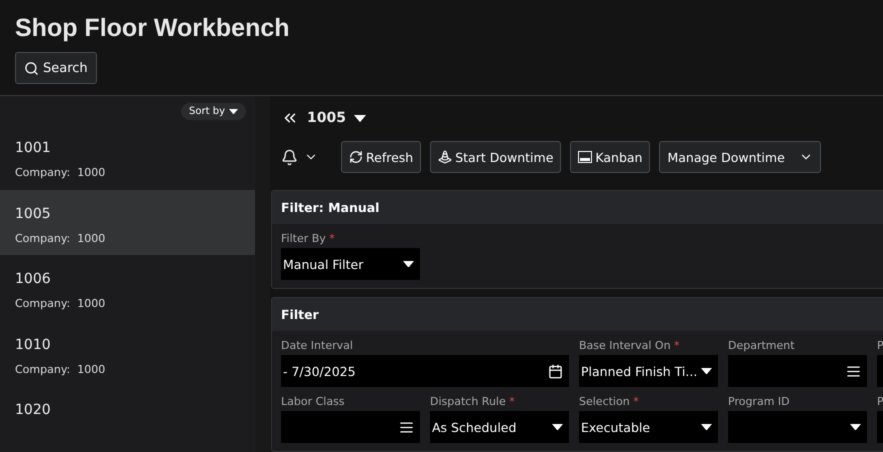 Image resolution: width=883 pixels, height=452 pixels. I want to click on field-label: Dispatch Rule *, so click(473, 401).